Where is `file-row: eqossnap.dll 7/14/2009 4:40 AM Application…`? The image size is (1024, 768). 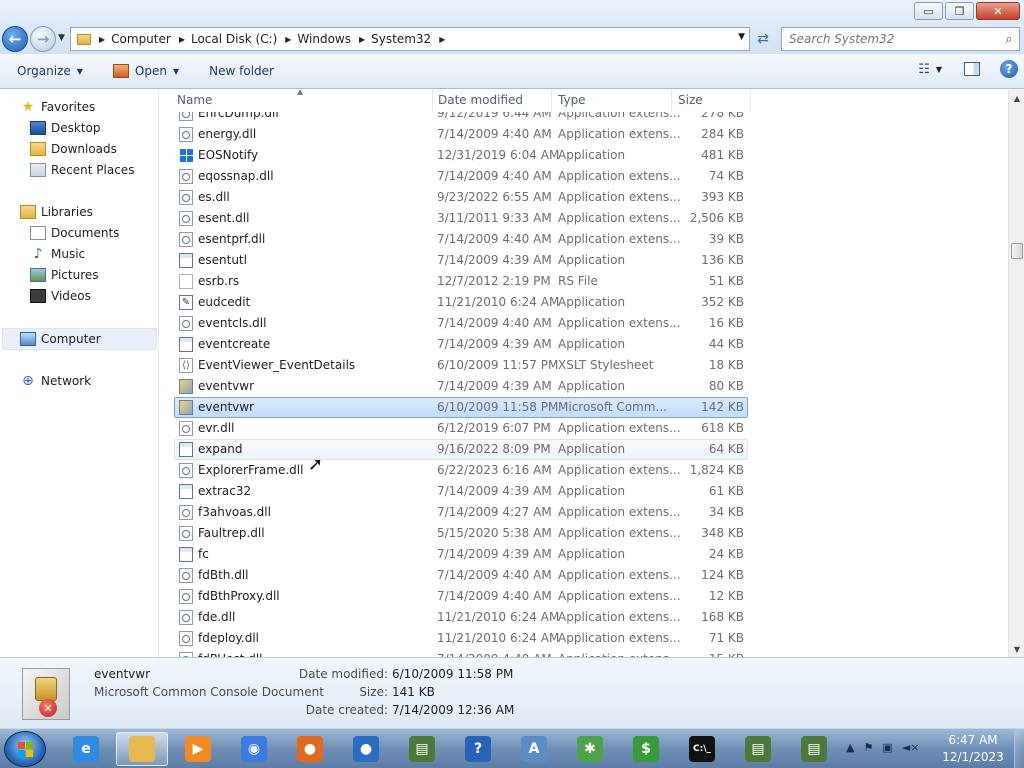 file-row: eqossnap.dll 7/14/2009 4:40 AM Application… is located at coordinates (584, 176).